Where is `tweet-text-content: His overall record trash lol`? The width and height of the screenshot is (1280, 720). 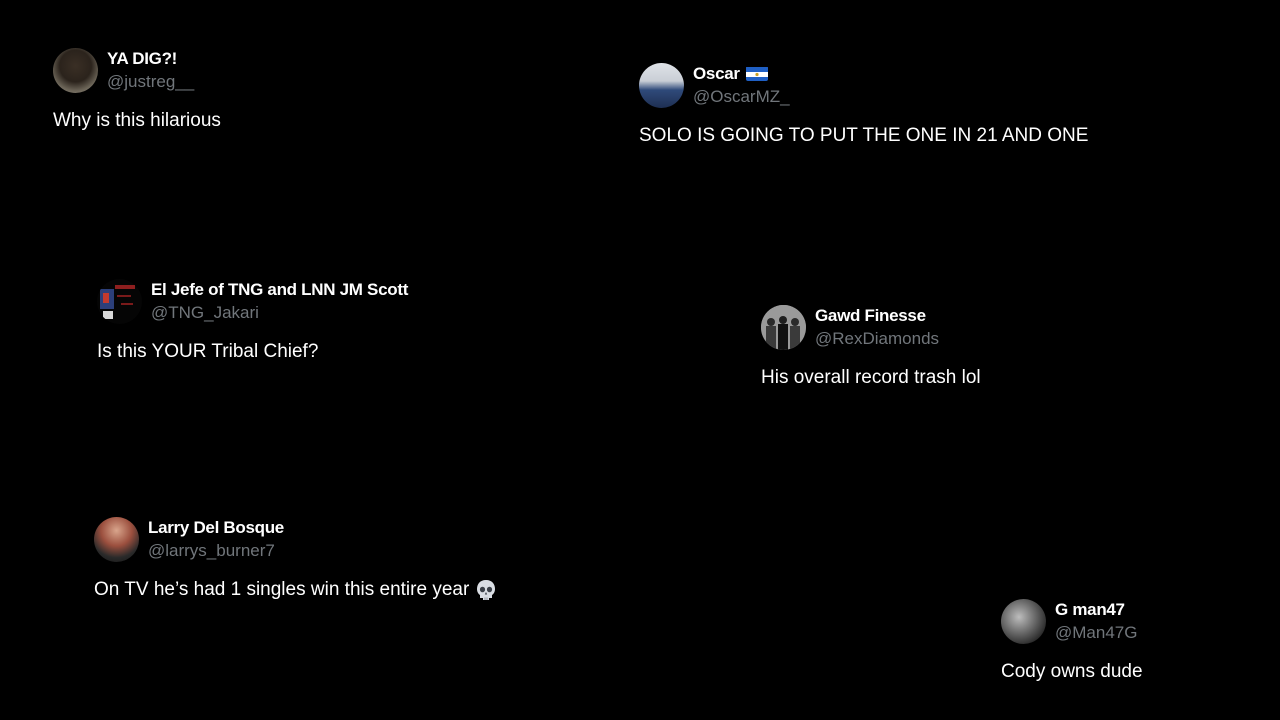
tweet-text-content: His overall record trash lol is located at coordinates (871, 377).